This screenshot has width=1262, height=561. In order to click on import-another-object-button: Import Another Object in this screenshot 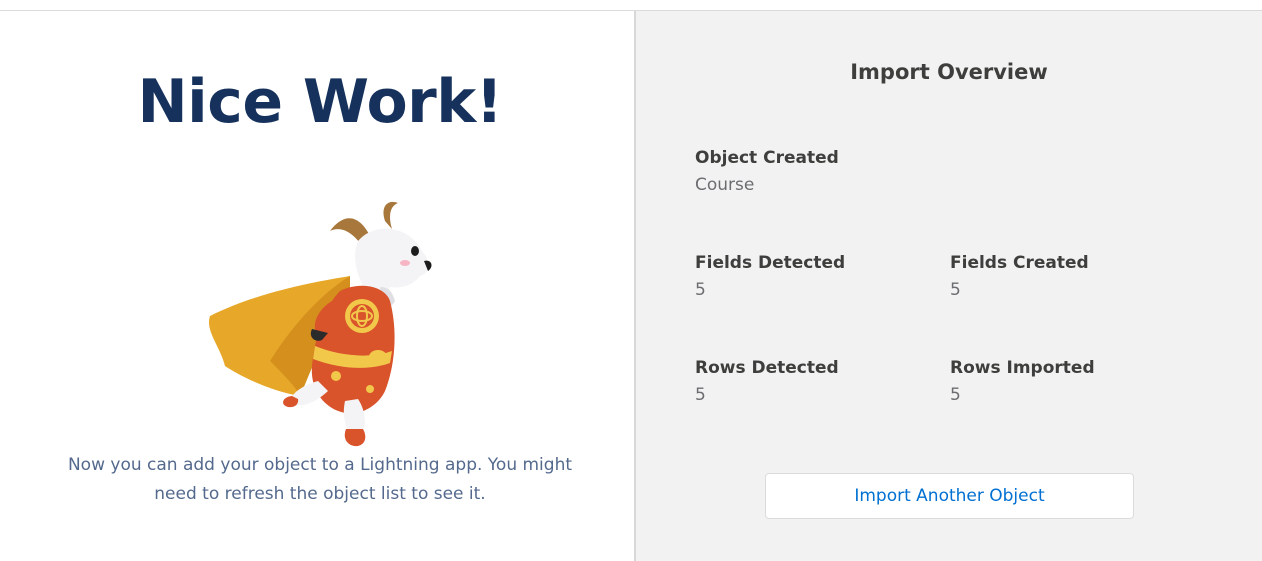, I will do `click(949, 496)`.